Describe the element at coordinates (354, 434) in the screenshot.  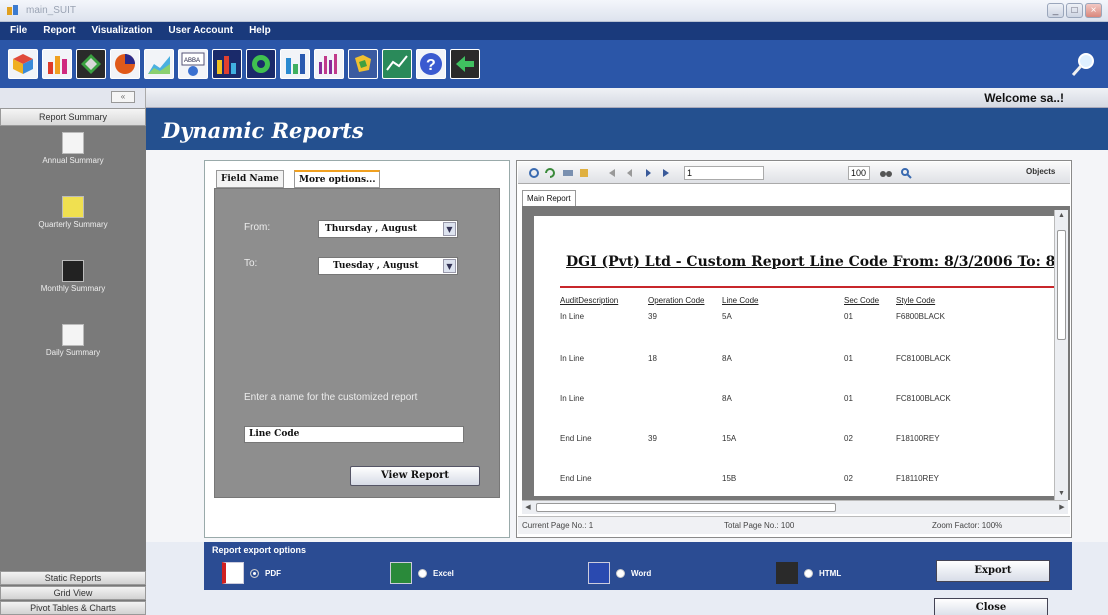
I see `report-name-input: Line Code` at that location.